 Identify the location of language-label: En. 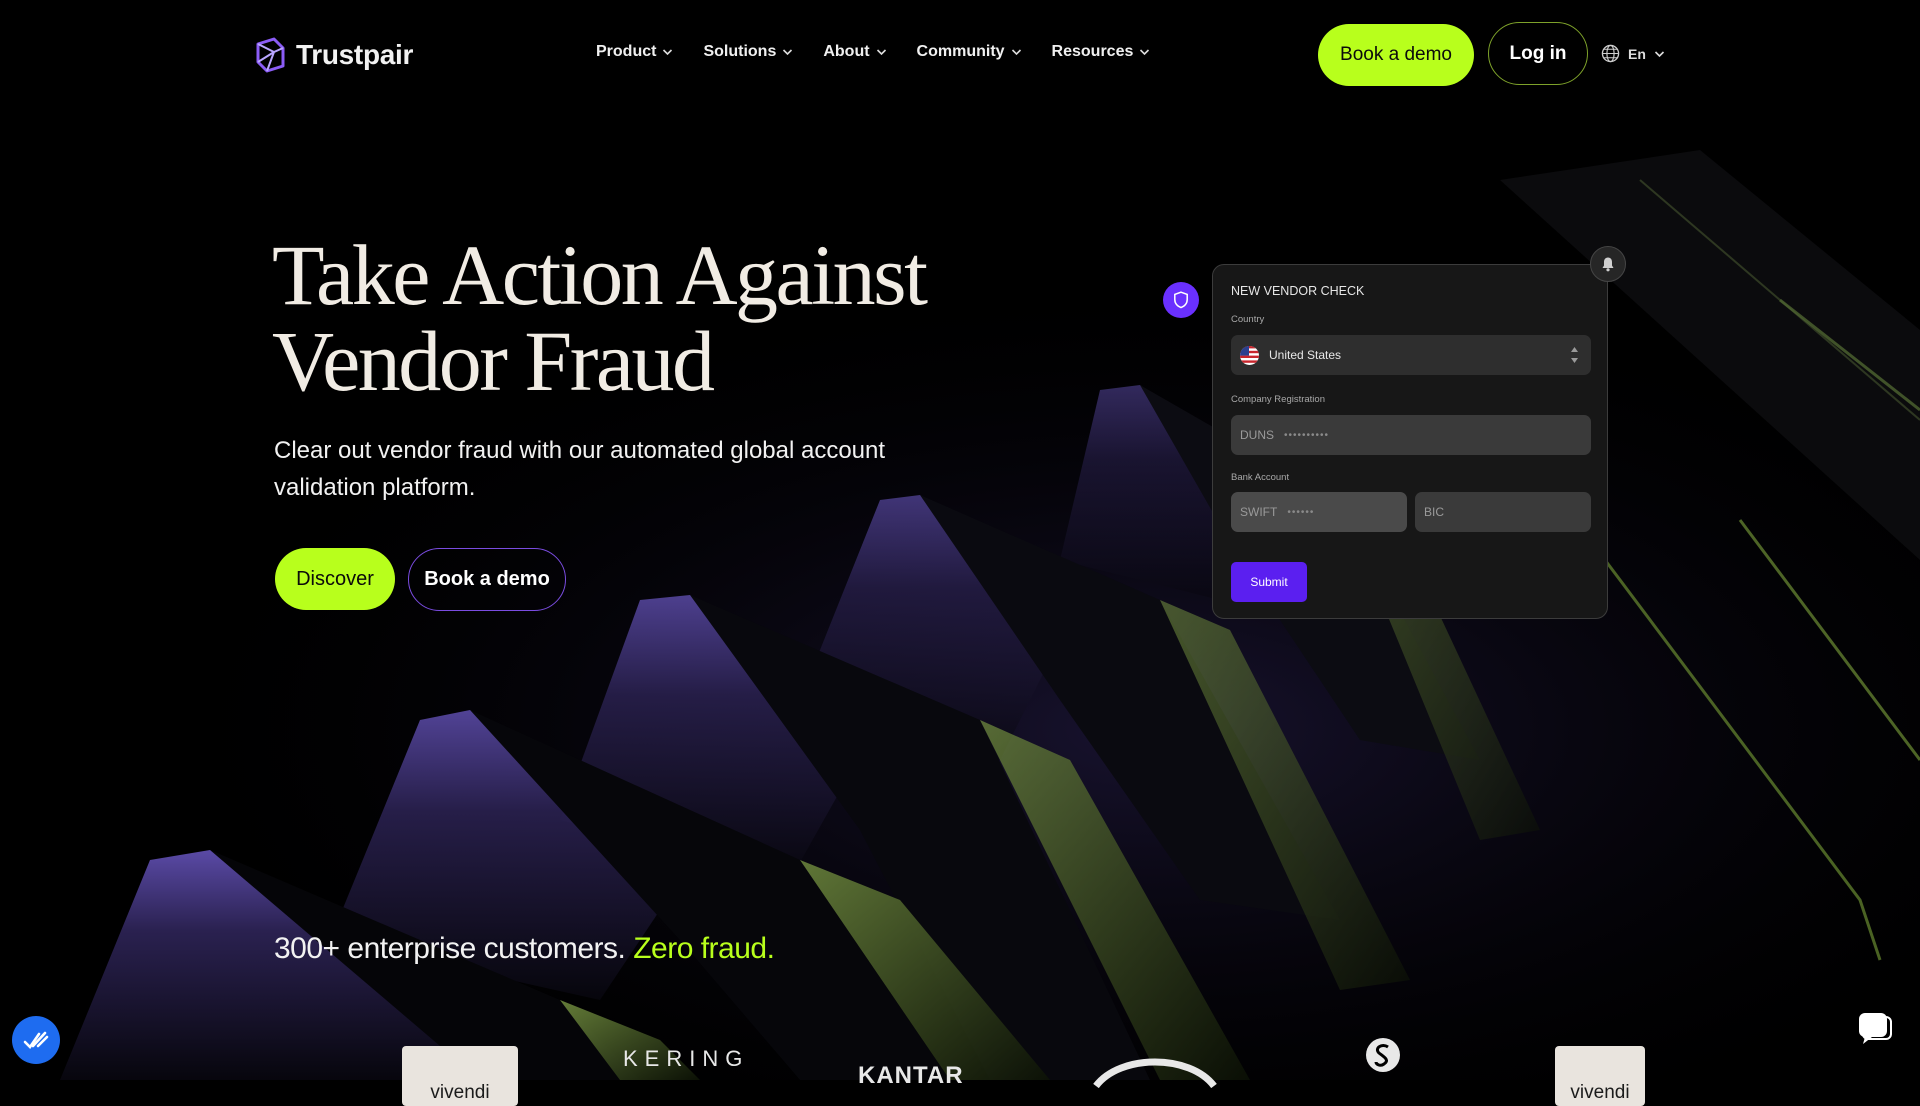
(1637, 53).